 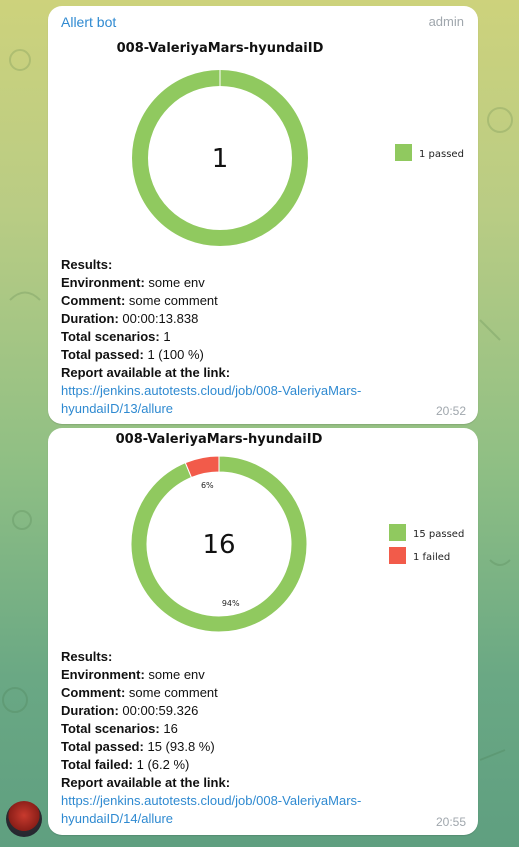 I want to click on scenarios-value: 16, so click(x=170, y=728).